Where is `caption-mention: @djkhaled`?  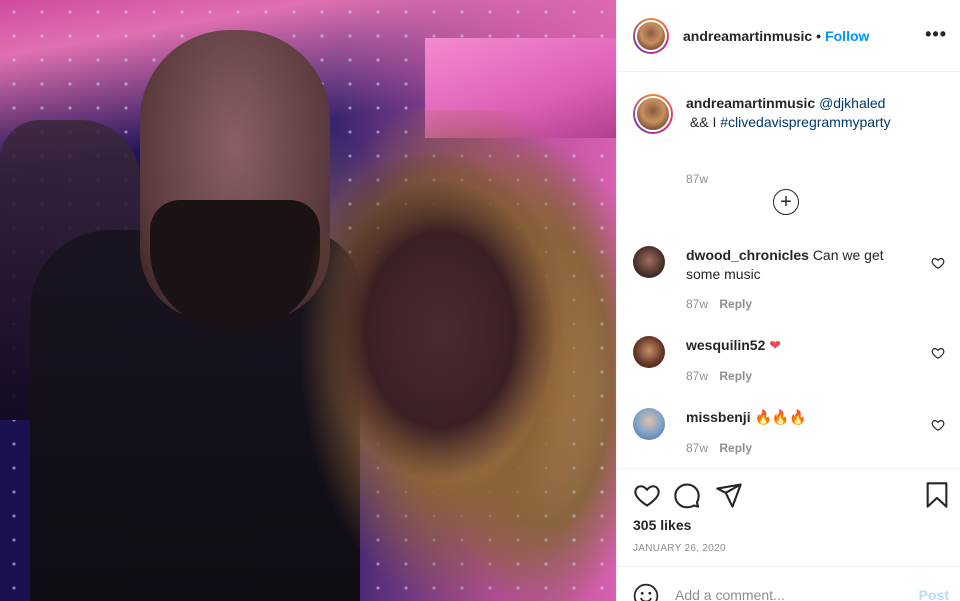 caption-mention: @djkhaled is located at coordinates (852, 103).